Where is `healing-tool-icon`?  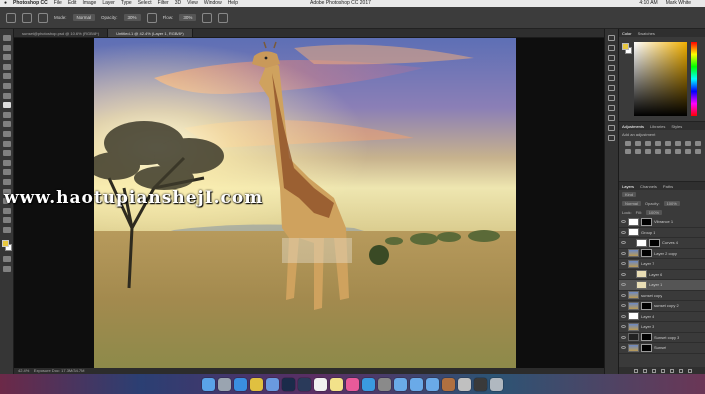
healing-tool-icon is located at coordinates (6, 95).